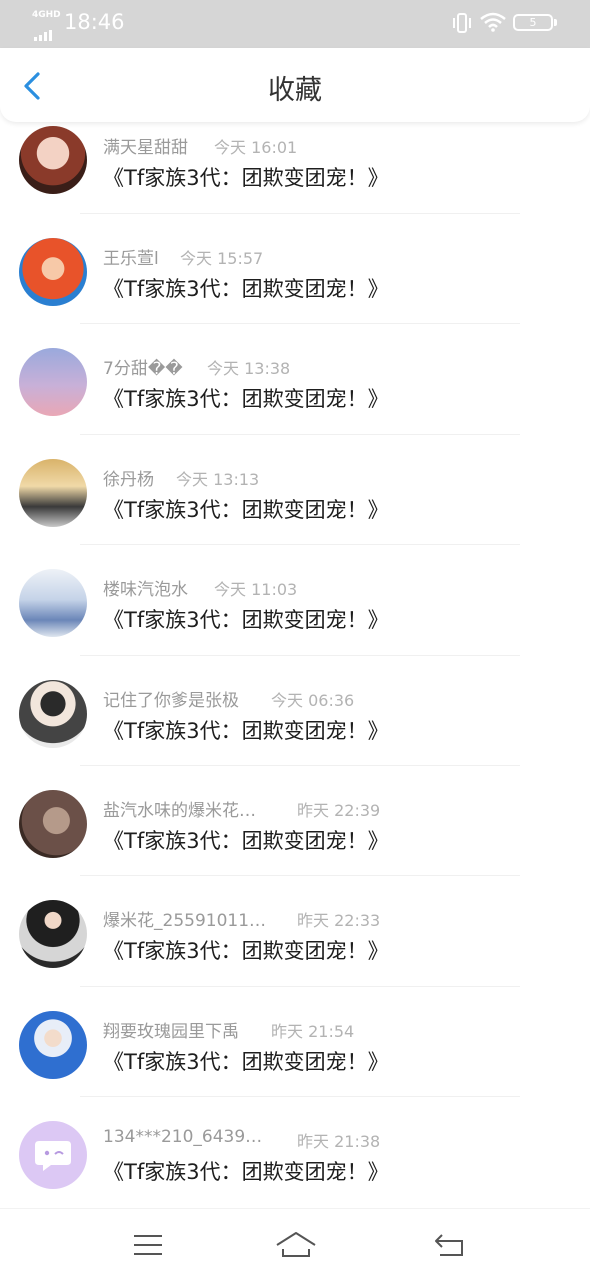 This screenshot has width=590, height=1281. I want to click on battery-level: 5, so click(533, 22).